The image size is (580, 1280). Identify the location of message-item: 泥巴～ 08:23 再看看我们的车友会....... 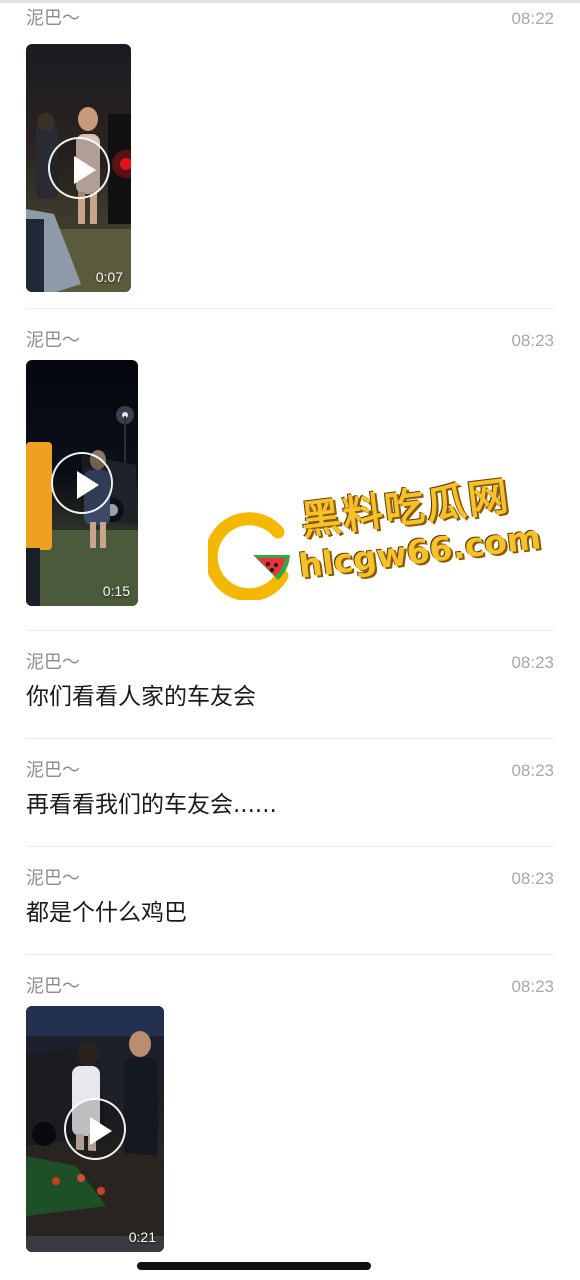
(290, 795).